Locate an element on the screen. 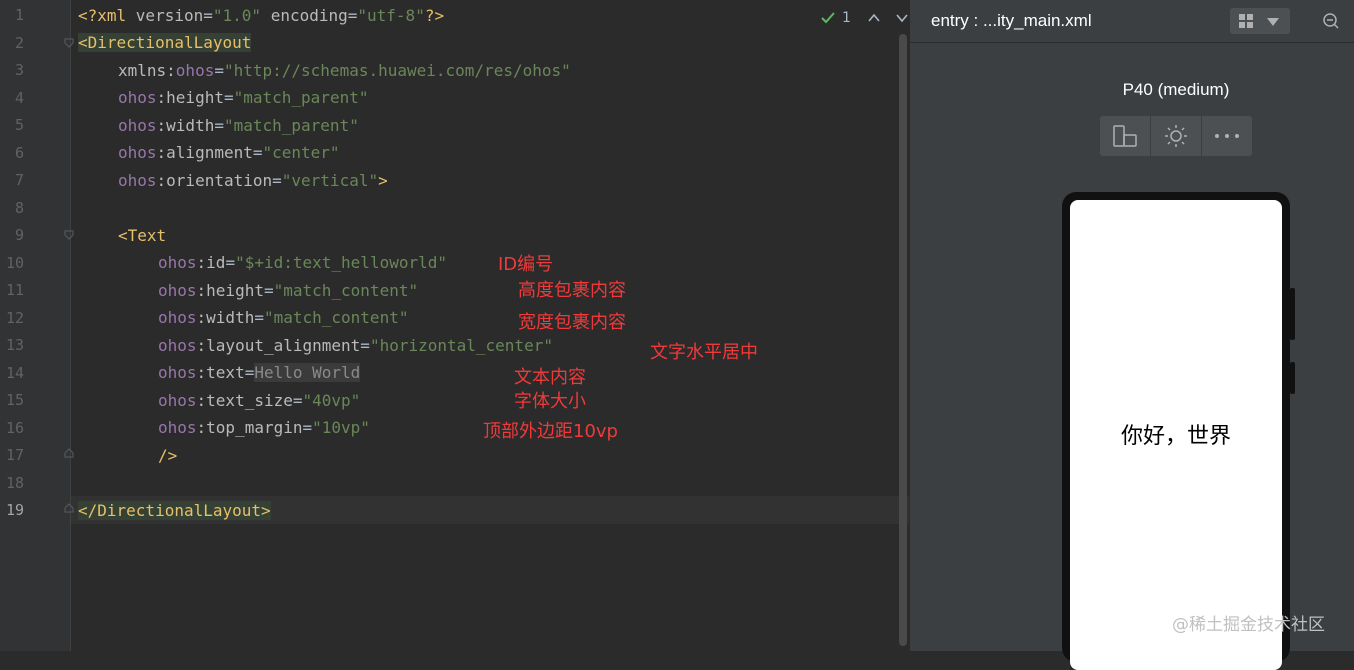  line-number: 18 is located at coordinates (14, 483).